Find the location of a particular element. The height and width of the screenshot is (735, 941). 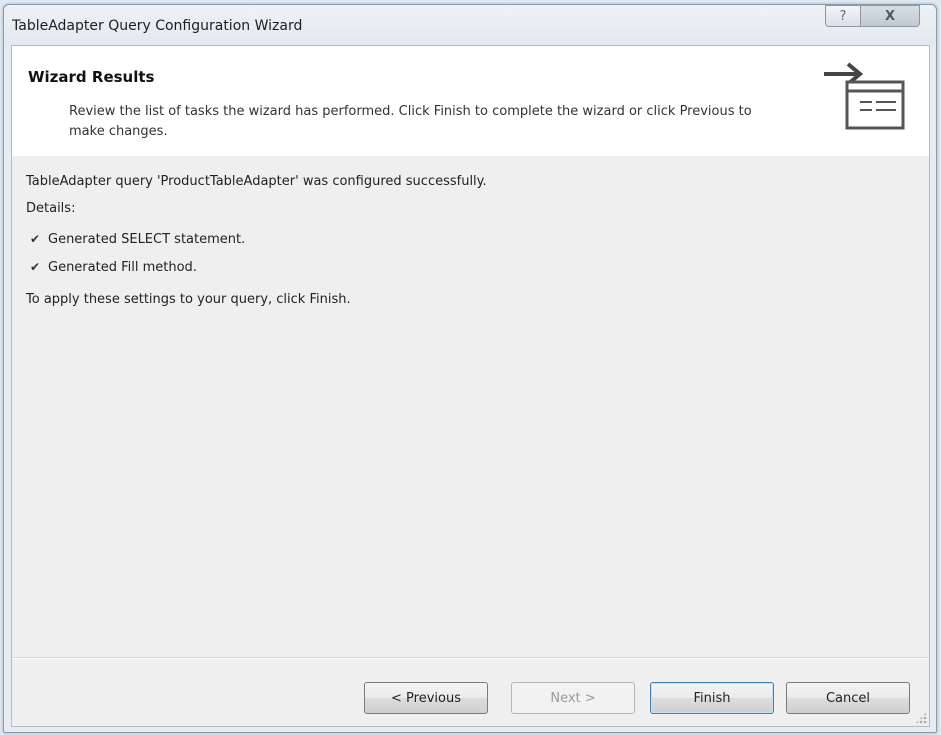

details-label: Details: is located at coordinates (51, 208).